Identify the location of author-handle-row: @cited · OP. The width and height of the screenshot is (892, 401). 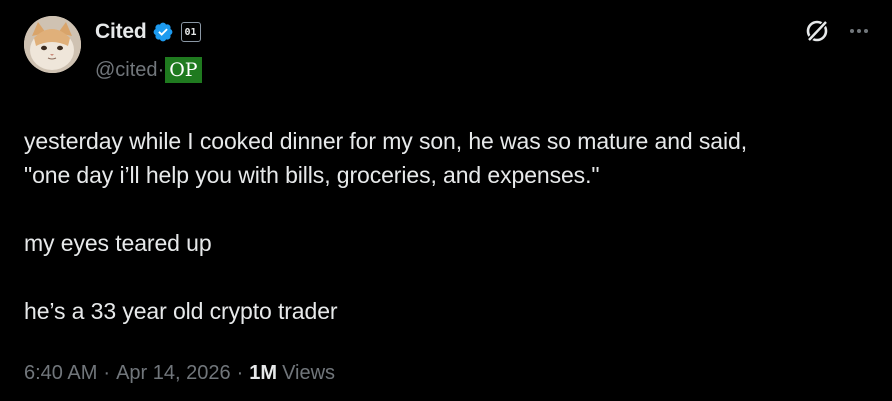
(148, 70).